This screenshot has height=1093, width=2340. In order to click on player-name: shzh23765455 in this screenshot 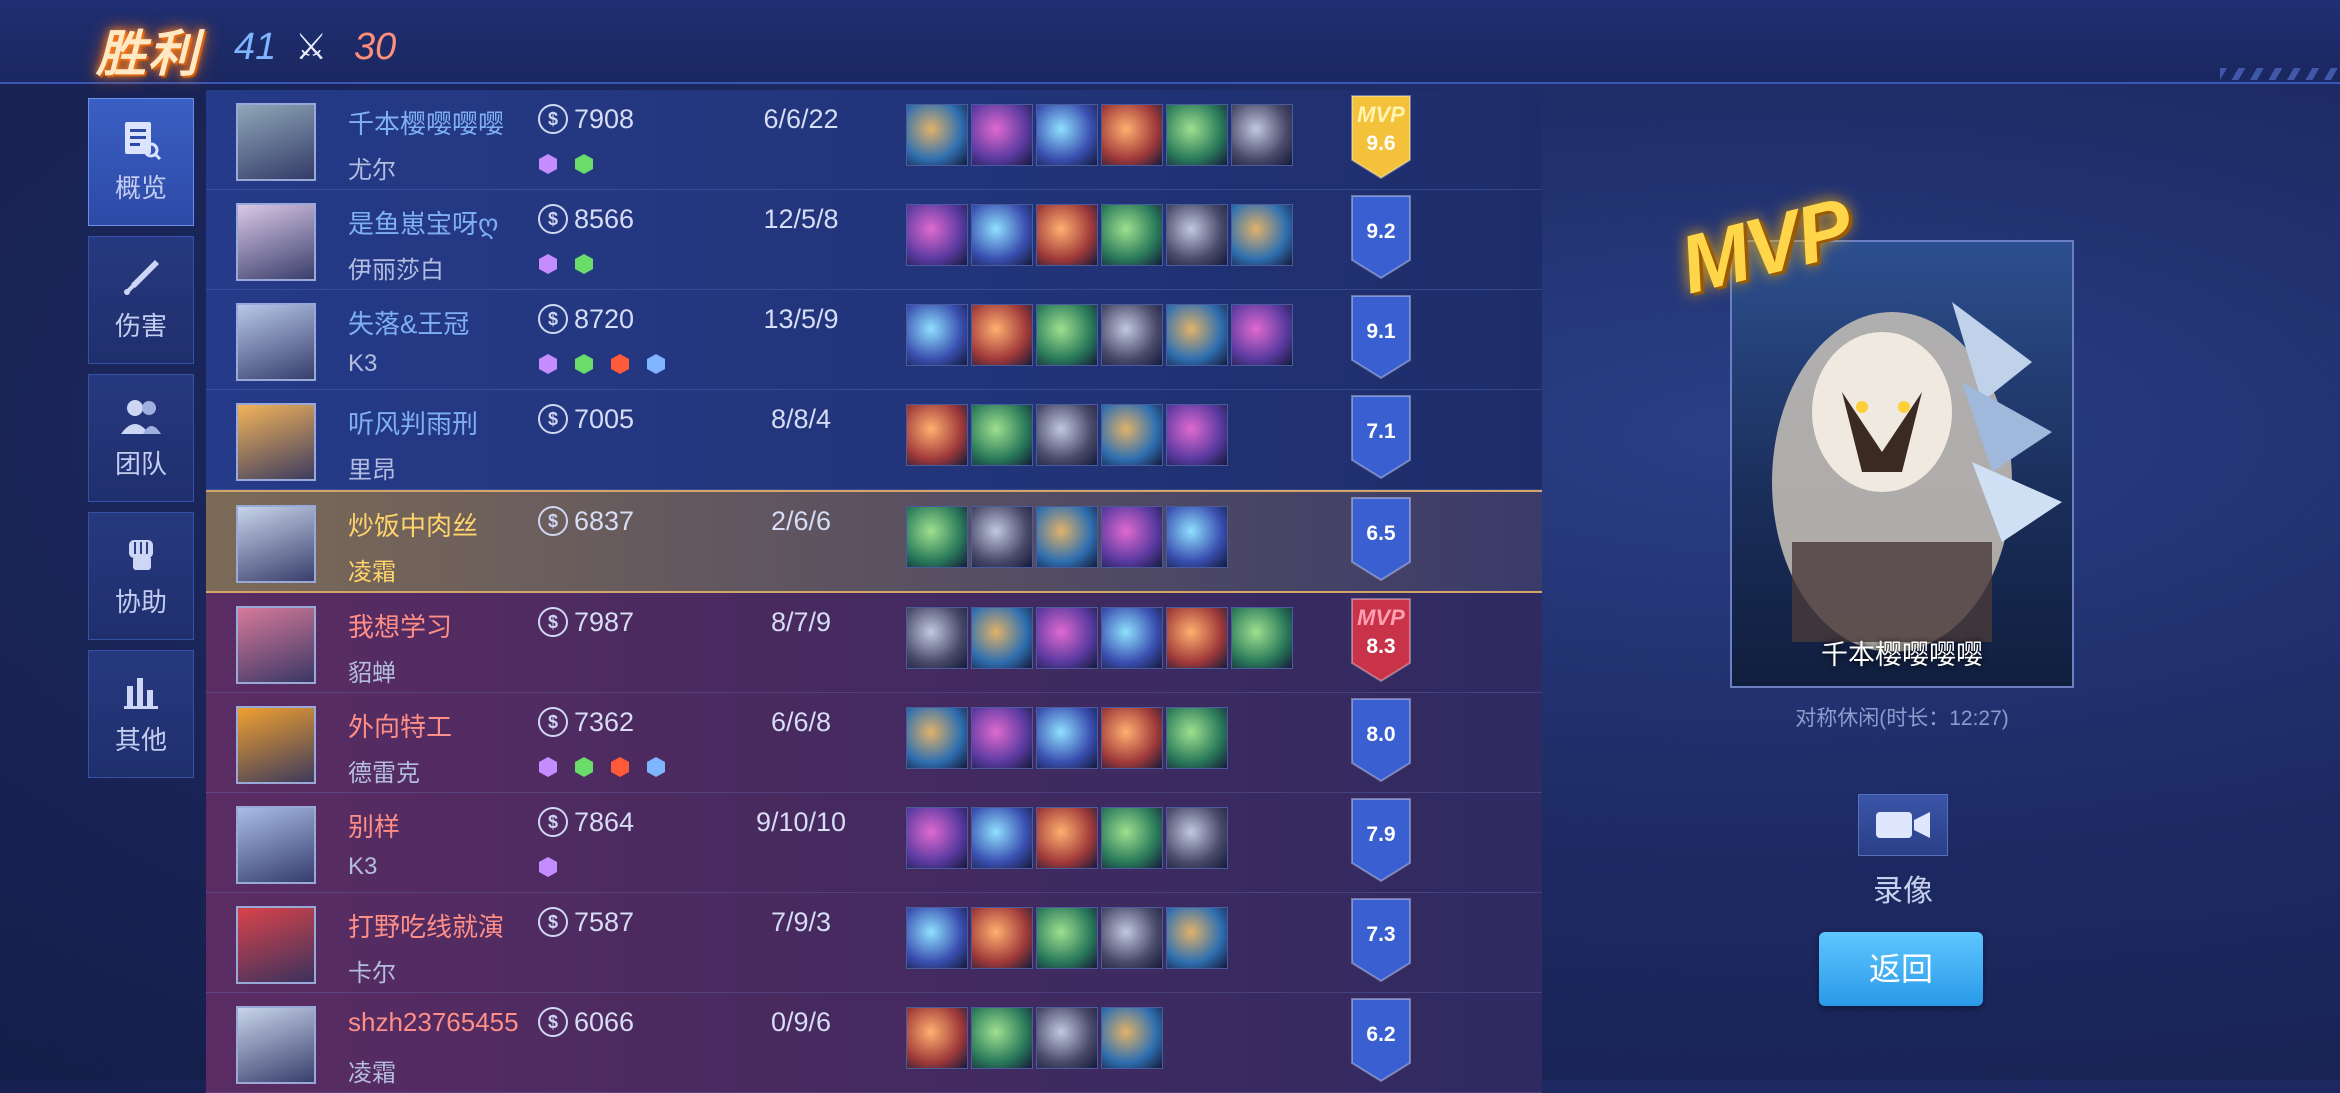, I will do `click(433, 1022)`.